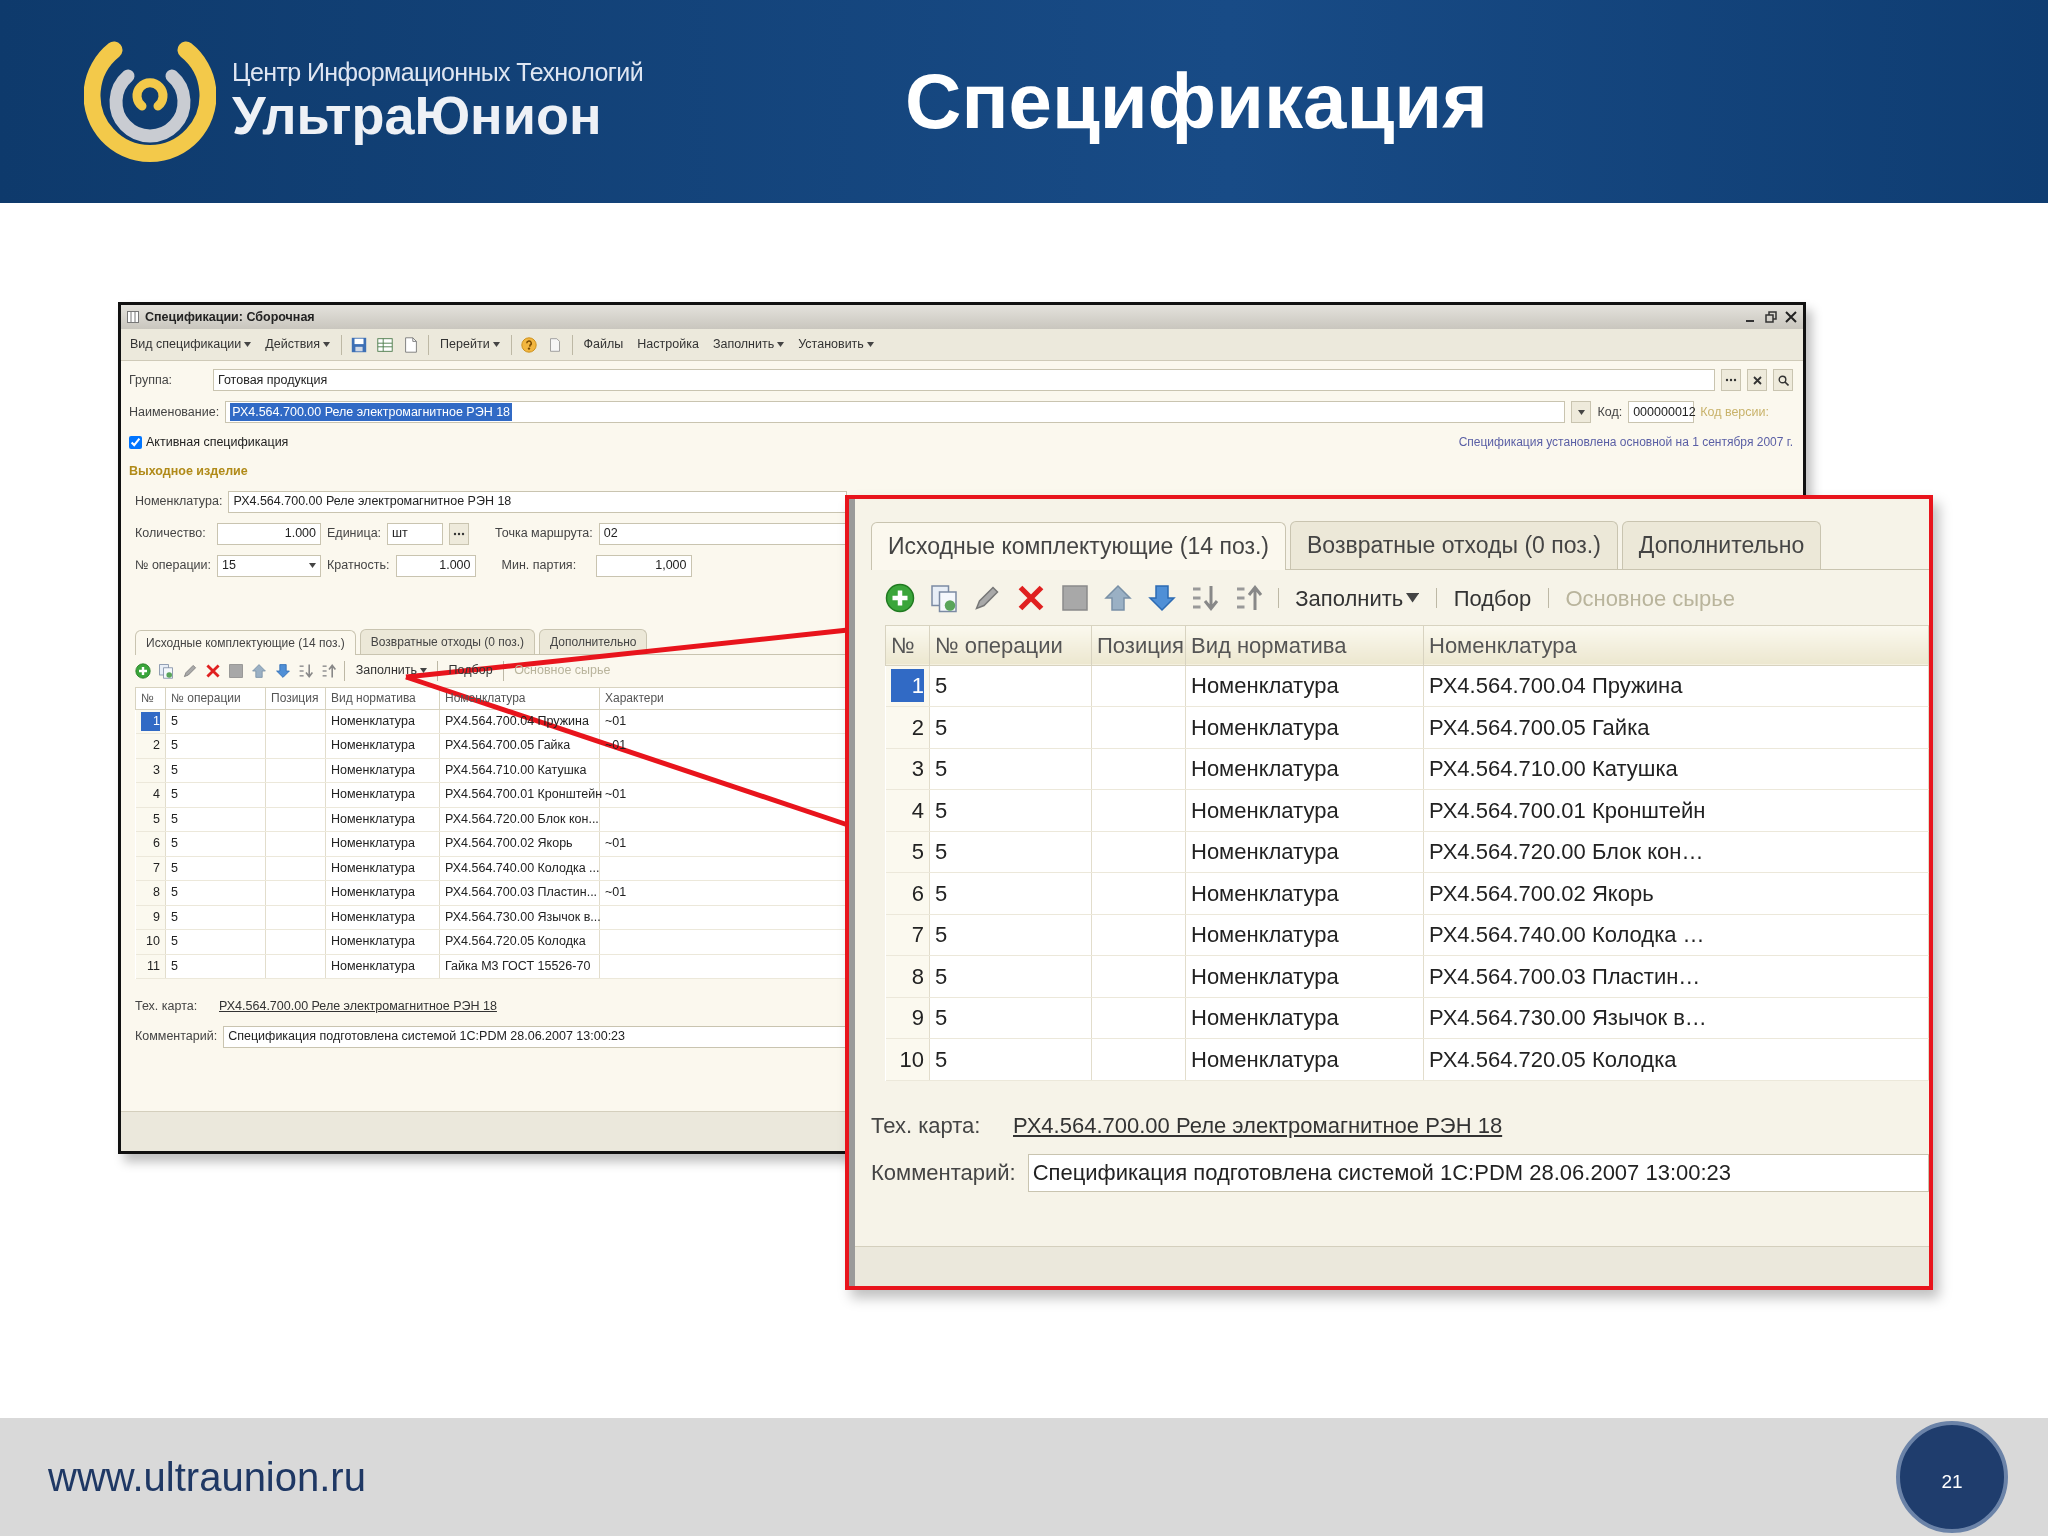 The width and height of the screenshot is (2048, 1536). Describe the element at coordinates (470, 344) in the screenshot. I see `menu-button: Перейти` at that location.